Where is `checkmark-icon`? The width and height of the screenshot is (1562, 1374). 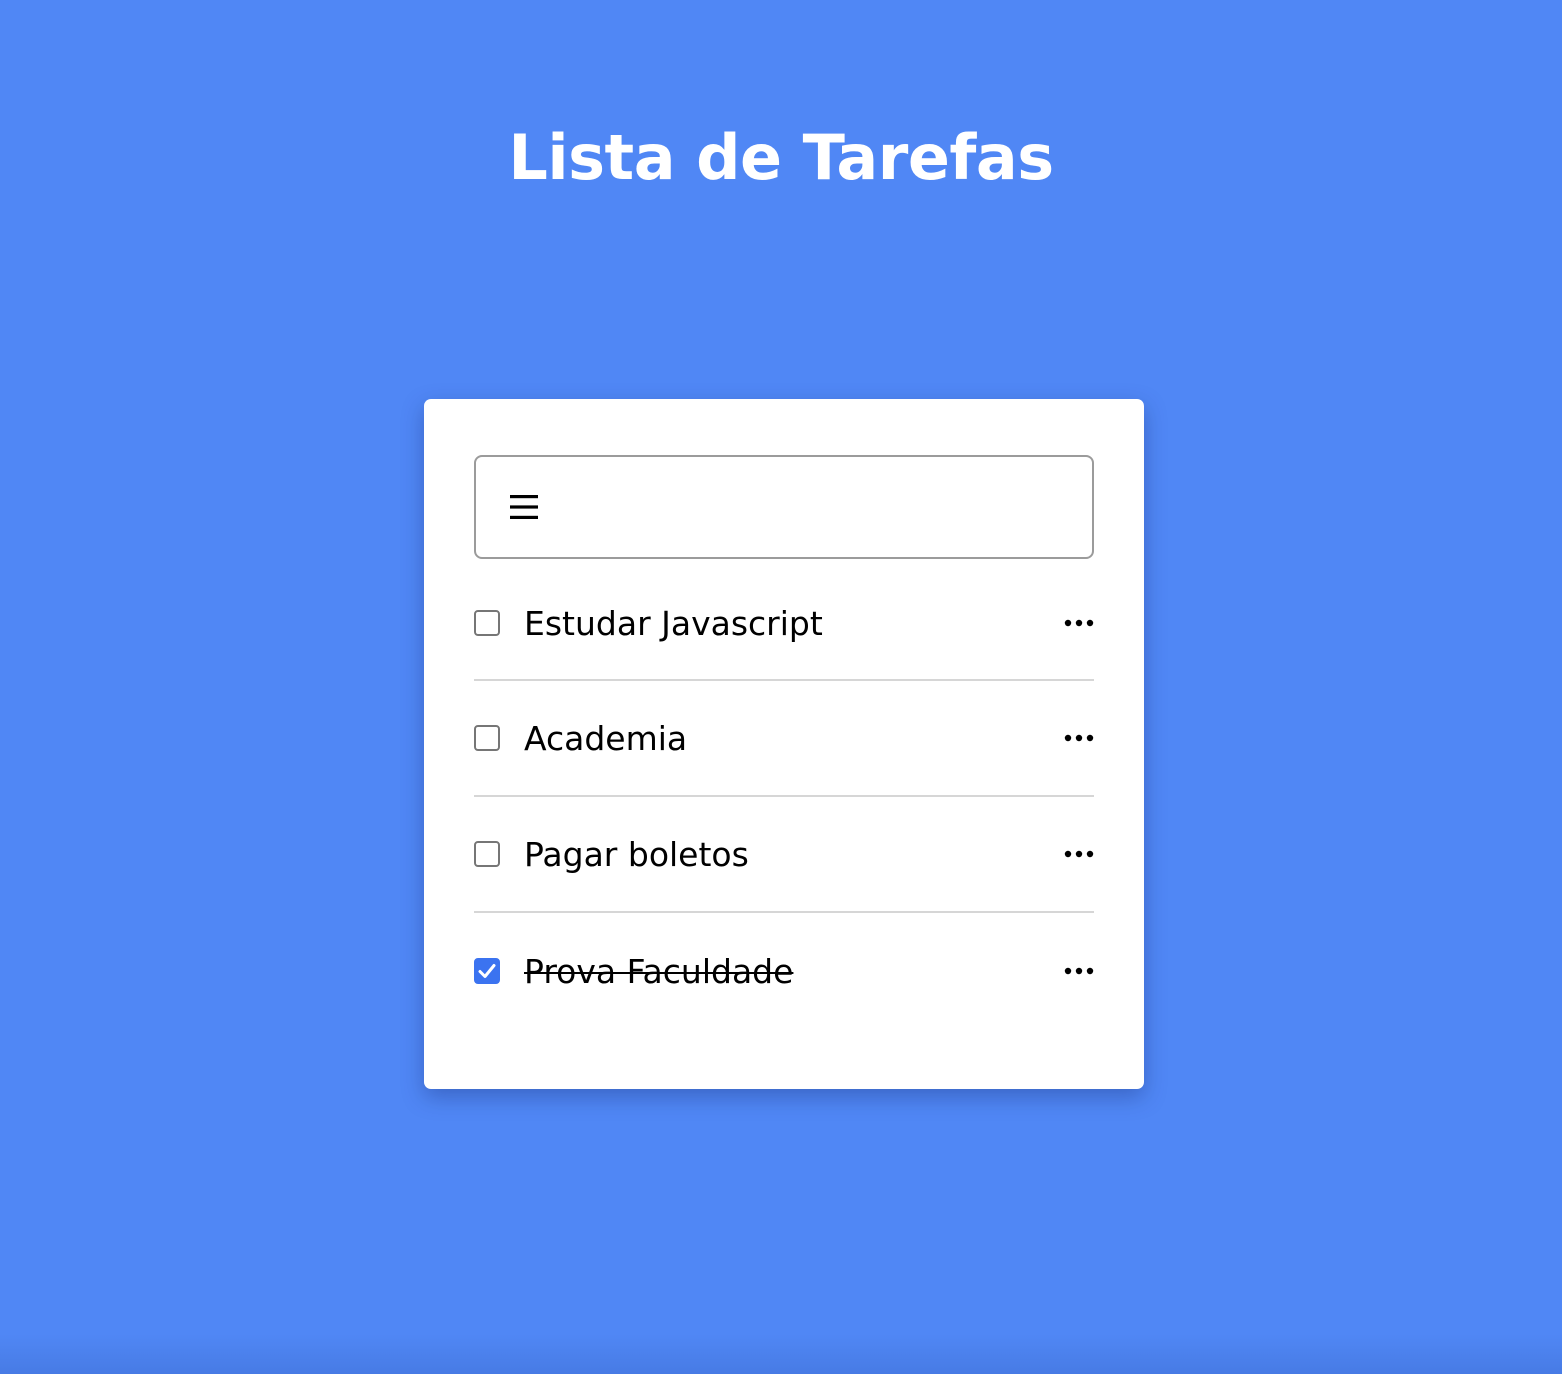 checkmark-icon is located at coordinates (487, 971).